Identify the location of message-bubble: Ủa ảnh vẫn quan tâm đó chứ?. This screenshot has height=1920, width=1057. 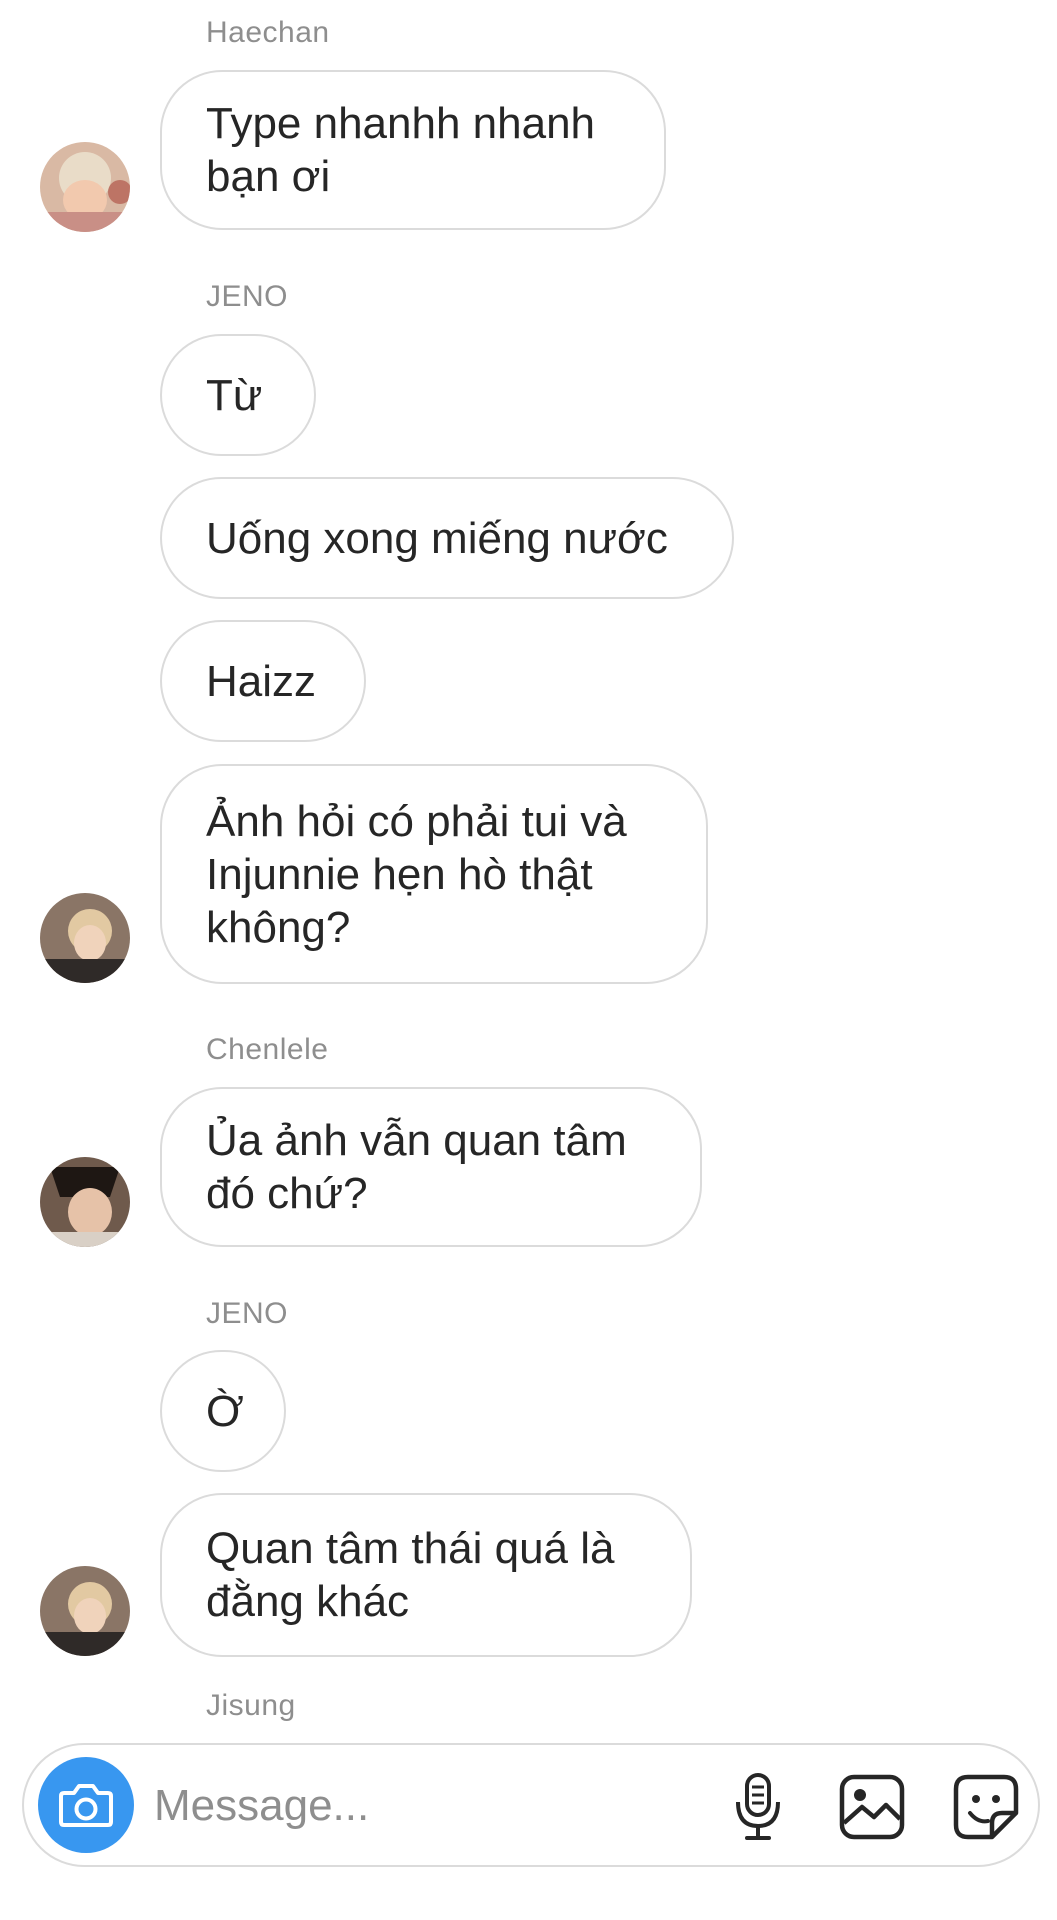
(431, 1167).